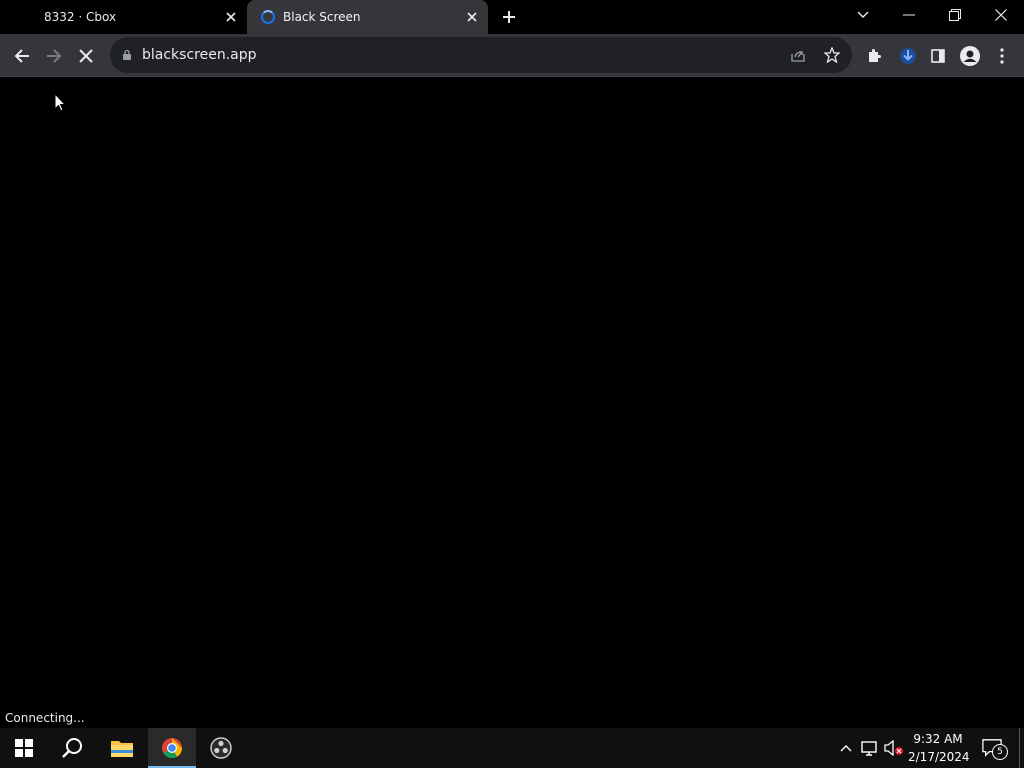 This screenshot has width=1024, height=768. What do you see at coordinates (939, 757) in the screenshot?
I see `clock-date: 2/17/2024` at bounding box center [939, 757].